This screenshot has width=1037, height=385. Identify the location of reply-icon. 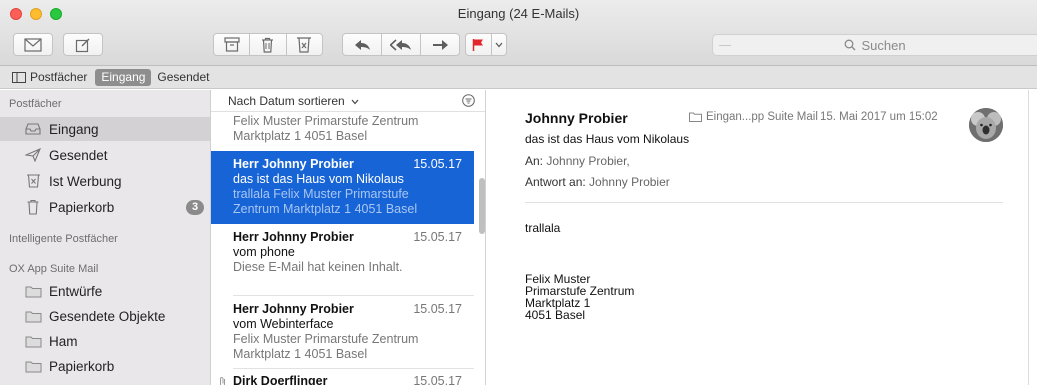
(362, 44).